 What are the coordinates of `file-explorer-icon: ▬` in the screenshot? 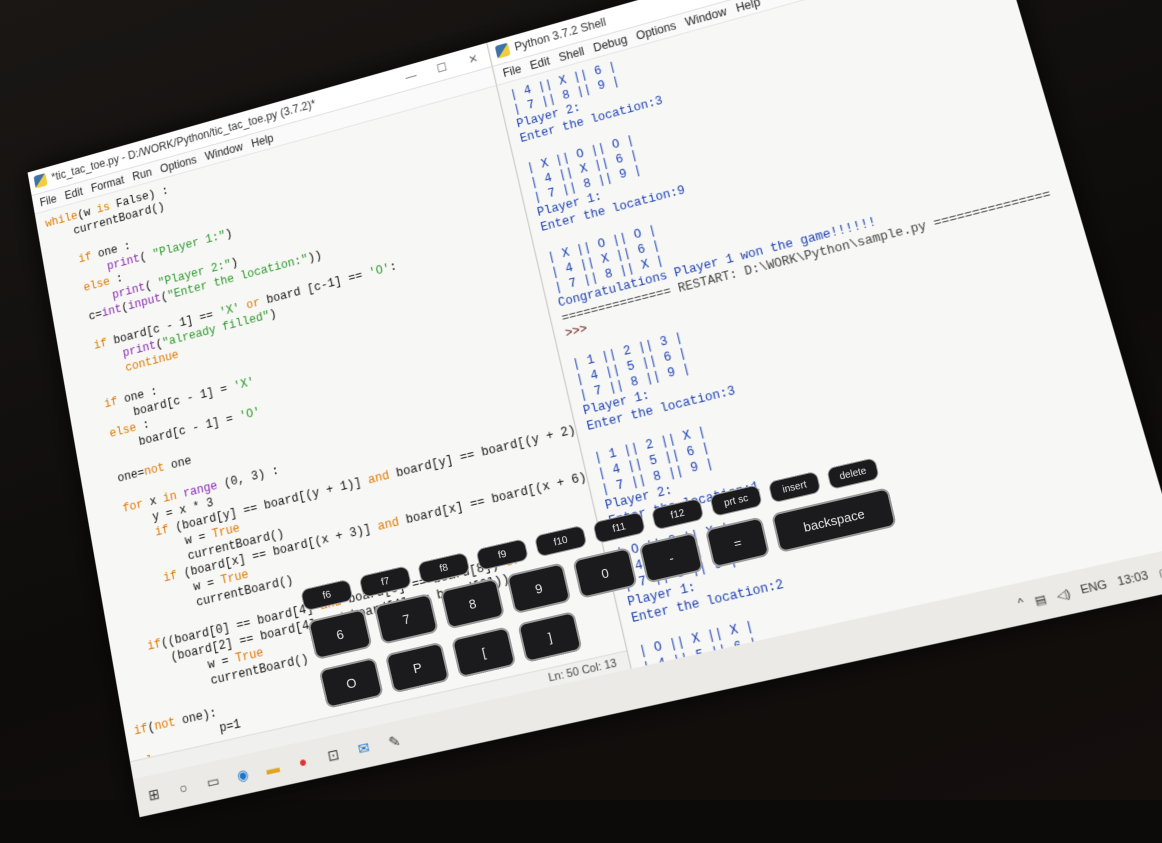 It's located at (273, 768).